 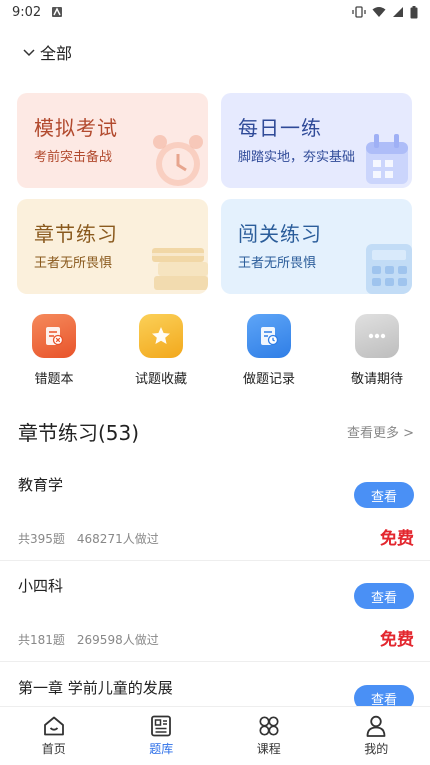 What do you see at coordinates (380, 431) in the screenshot?
I see `view-more-link: 查看更多 >` at bounding box center [380, 431].